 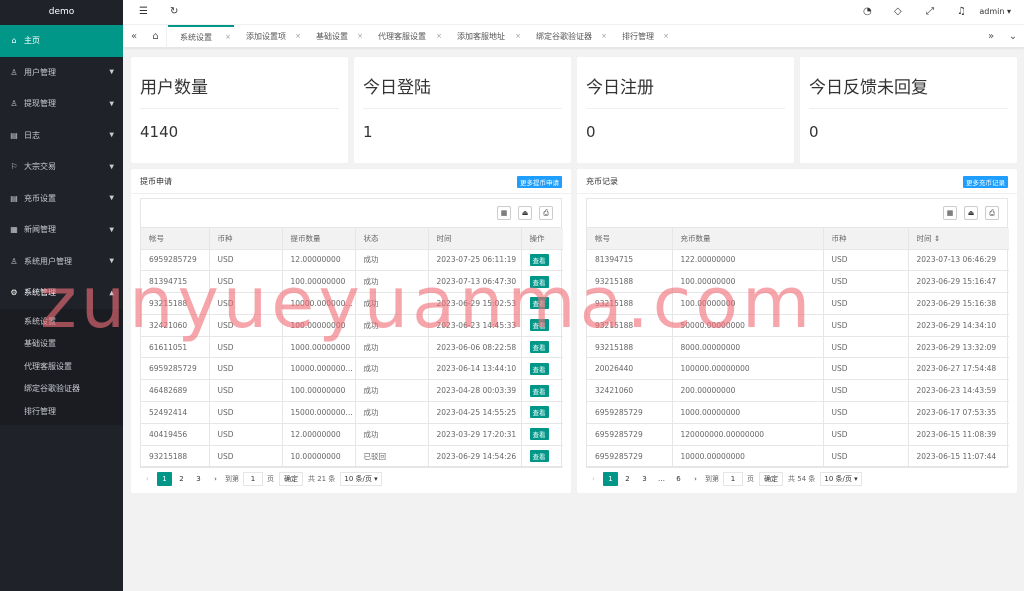 What do you see at coordinates (748, 456) in the screenshot?
I see `table-cell: 10000.00000000` at bounding box center [748, 456].